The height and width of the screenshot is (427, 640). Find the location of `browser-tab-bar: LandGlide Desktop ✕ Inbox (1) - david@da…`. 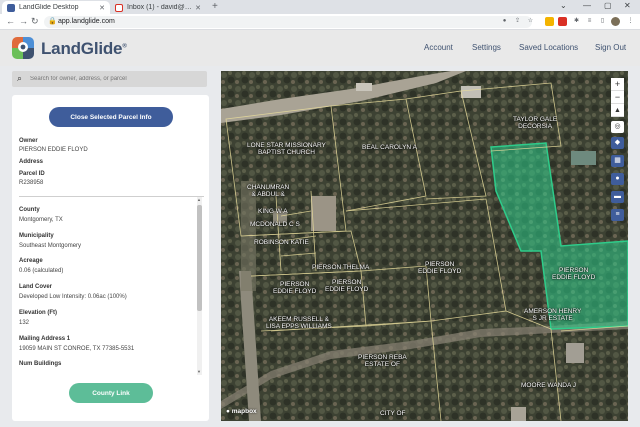

browser-tab-bar: LandGlide Desktop ✕ Inbox (1) - david@da… is located at coordinates (320, 7).